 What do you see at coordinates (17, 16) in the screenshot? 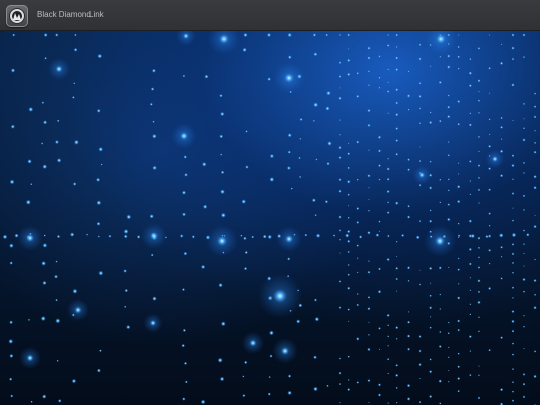
I see `black-diamond-app-icon` at bounding box center [17, 16].